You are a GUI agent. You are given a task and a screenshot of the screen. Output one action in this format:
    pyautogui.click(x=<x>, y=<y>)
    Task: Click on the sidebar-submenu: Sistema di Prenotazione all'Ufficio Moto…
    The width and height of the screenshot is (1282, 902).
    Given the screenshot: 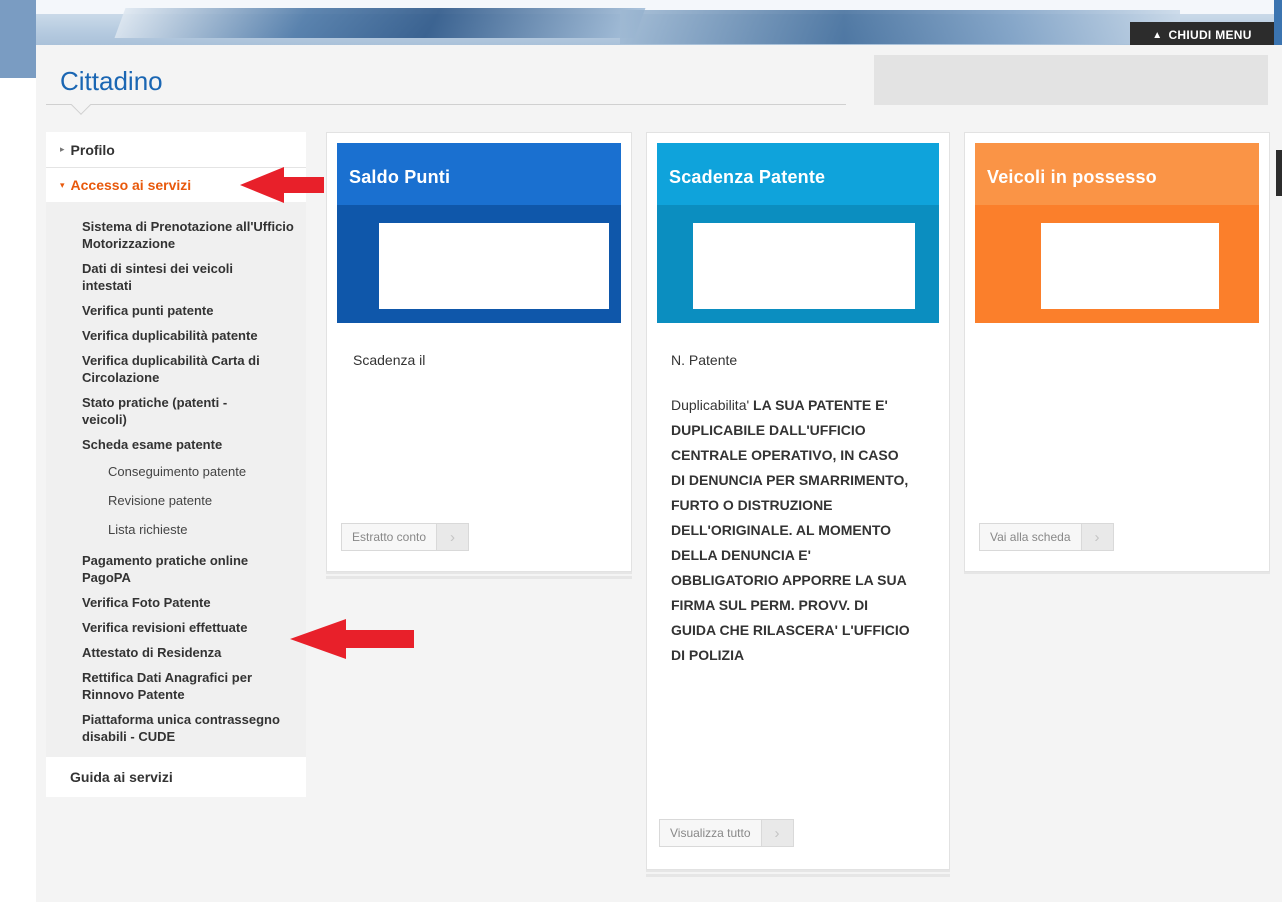 What is the action you would take?
    pyautogui.click(x=176, y=479)
    